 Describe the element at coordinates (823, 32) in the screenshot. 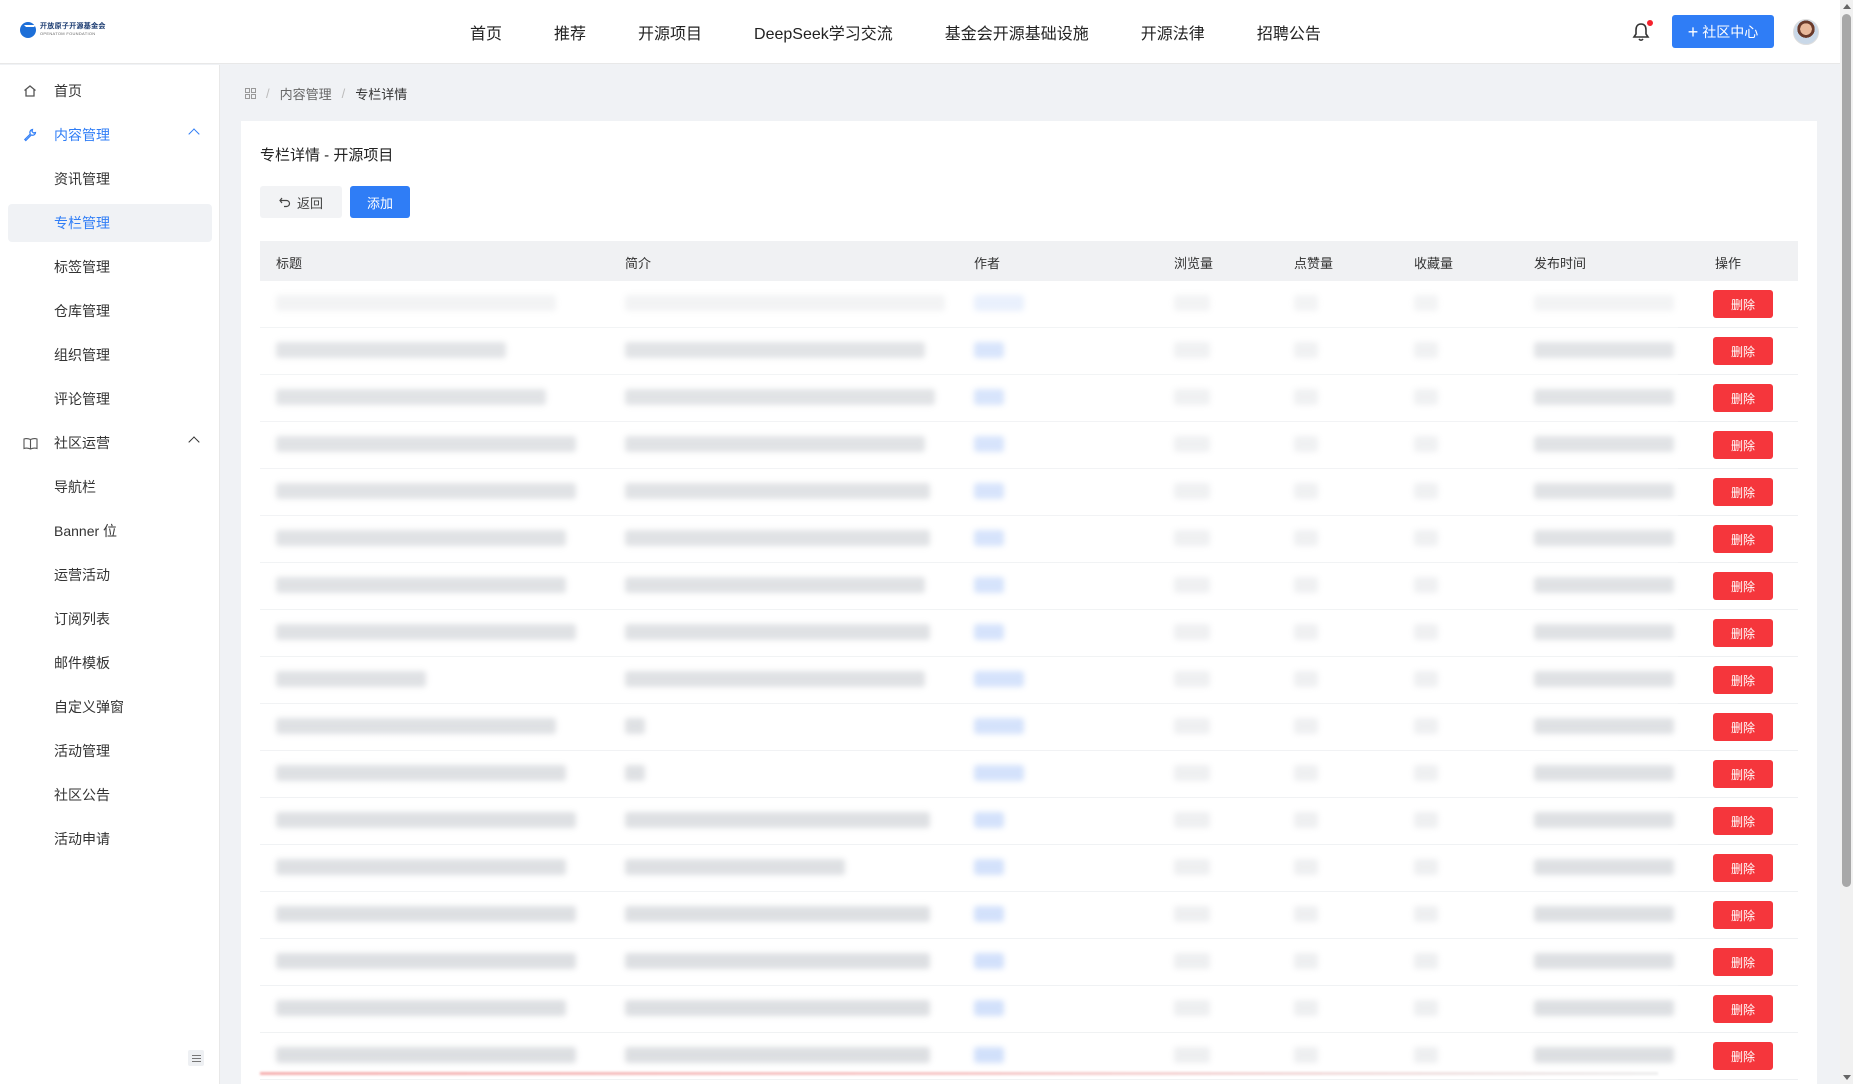

I see `nav-deepseek: DeepSeek学习交流` at that location.